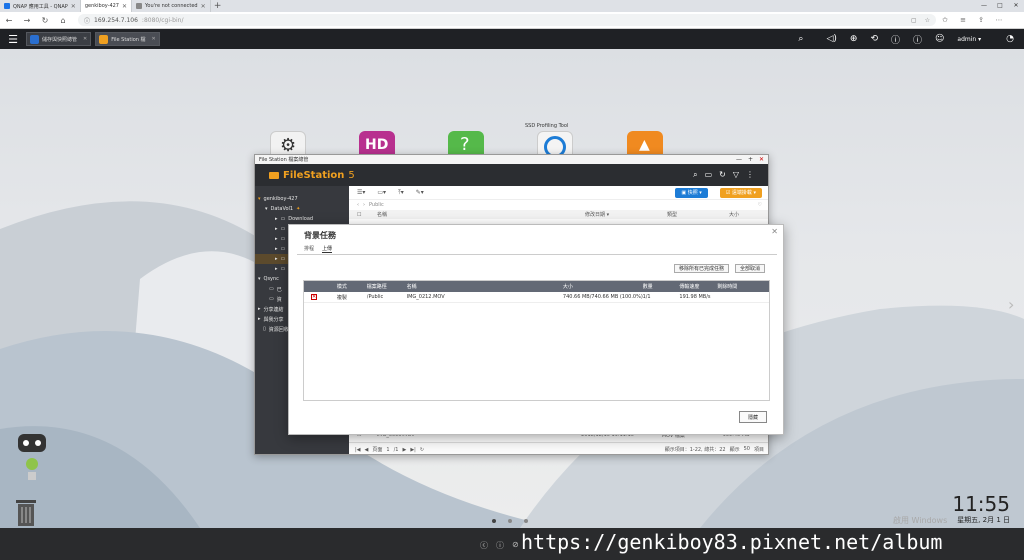 The image size is (1024, 560). I want to click on maximize-icon: □, so click(1000, 6).